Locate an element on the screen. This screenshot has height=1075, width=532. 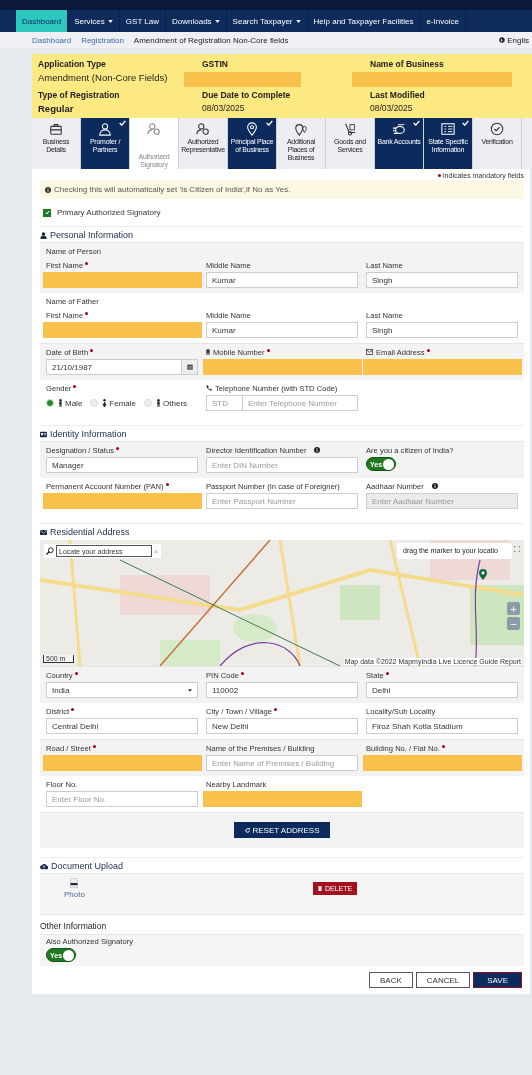
cloud-upload-icon is located at coordinates (44, 866).